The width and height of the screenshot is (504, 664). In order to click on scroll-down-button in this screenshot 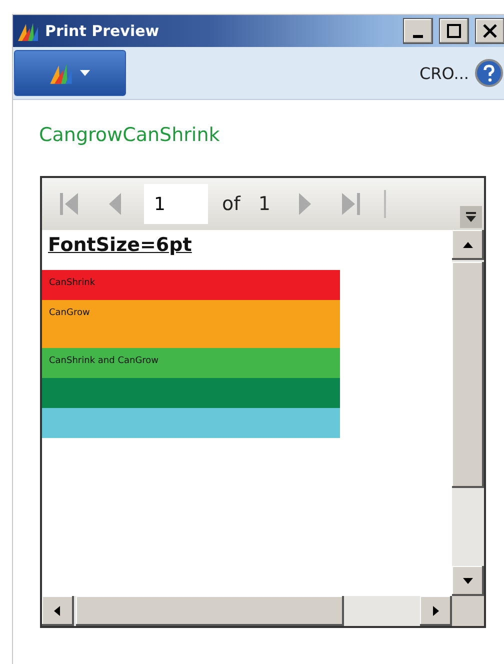, I will do `click(468, 581)`.